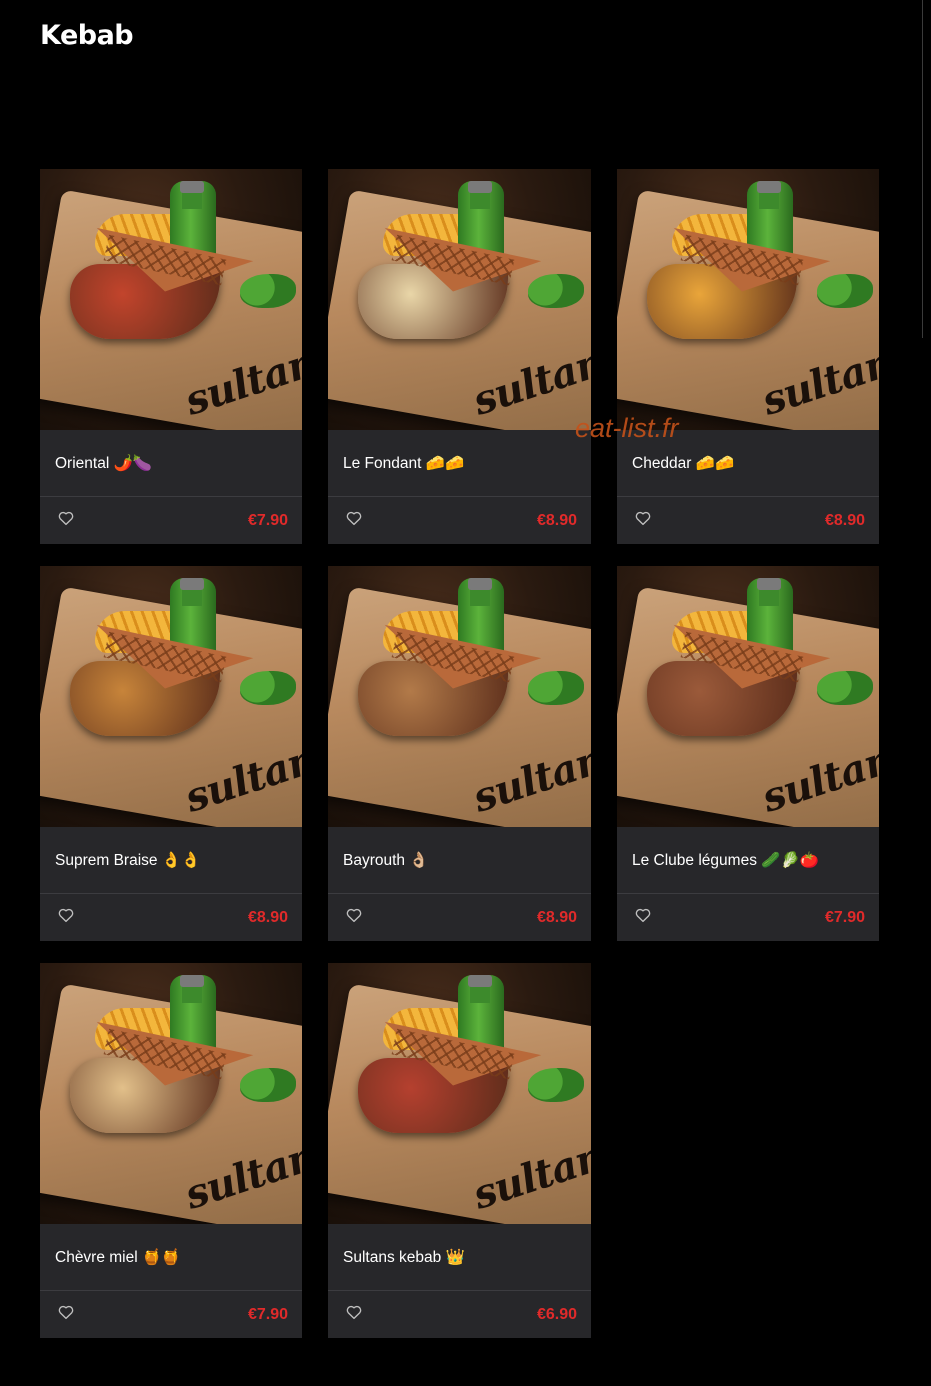 This screenshot has height=1386, width=931. Describe the element at coordinates (459, 860) in the screenshot. I see `product-title-row: Bayrouth 👌🏼` at that location.